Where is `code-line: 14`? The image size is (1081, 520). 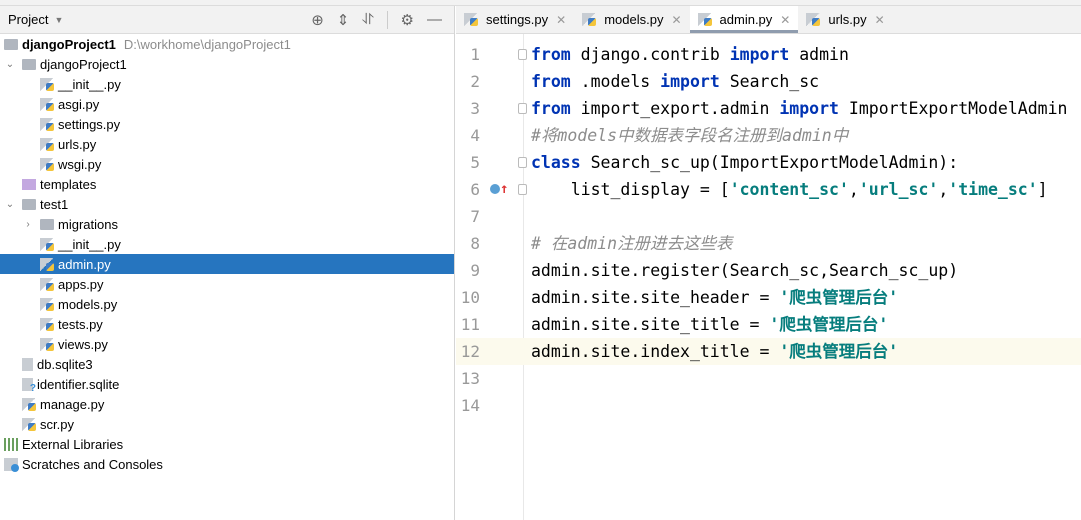 code-line: 14 is located at coordinates (768, 405).